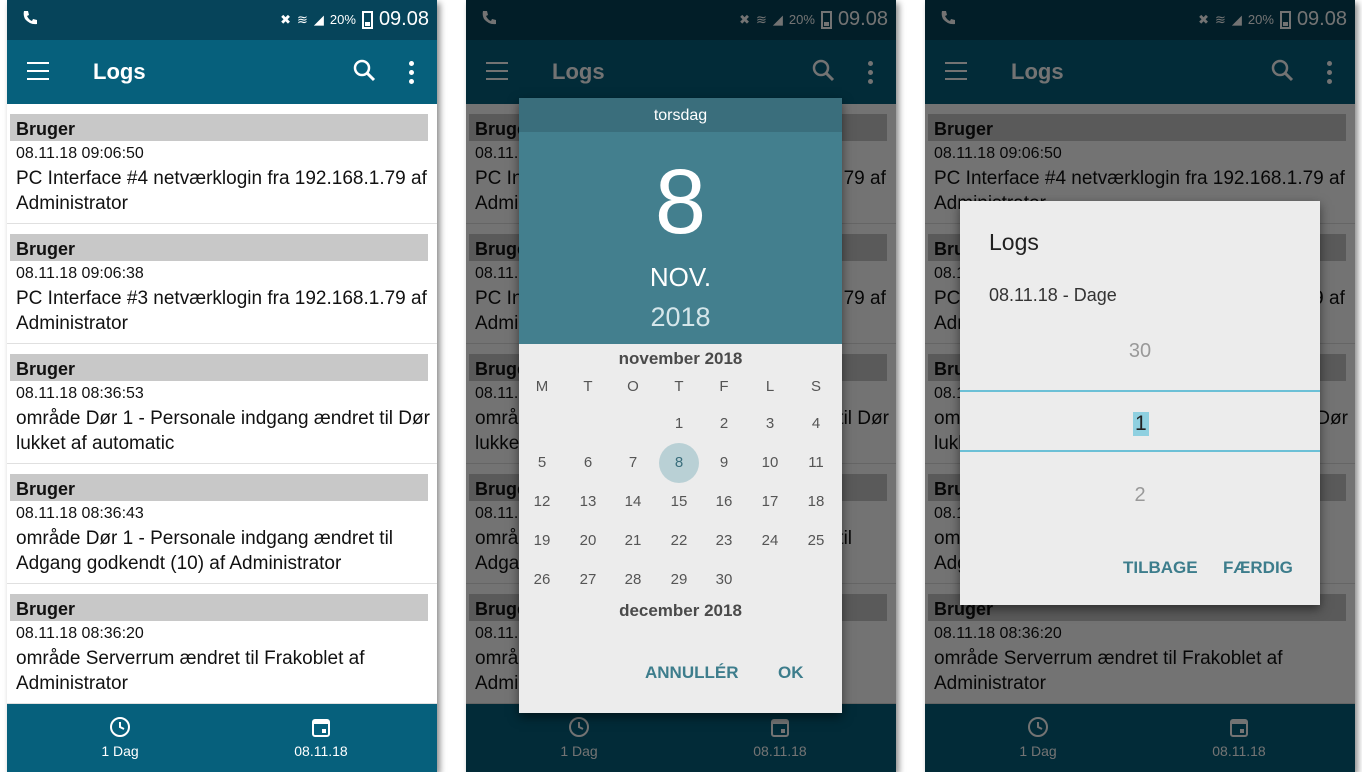 Image resolution: width=1362 pixels, height=772 pixels. I want to click on calendar-day: 4, so click(816, 423).